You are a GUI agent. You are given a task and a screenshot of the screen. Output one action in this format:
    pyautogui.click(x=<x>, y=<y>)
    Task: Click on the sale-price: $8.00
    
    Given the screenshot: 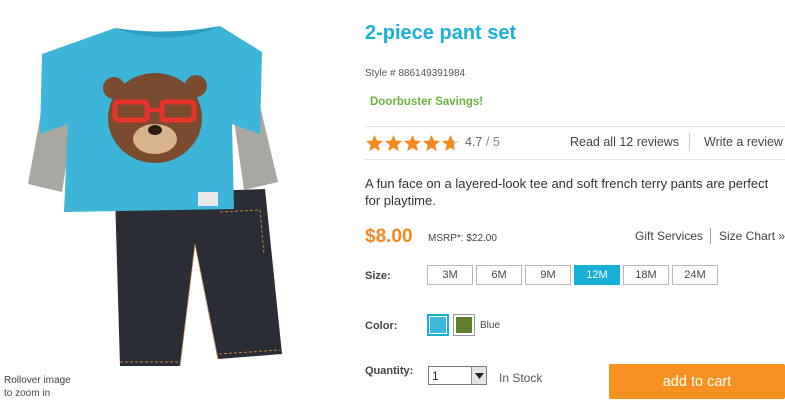 What is the action you would take?
    pyautogui.click(x=389, y=236)
    